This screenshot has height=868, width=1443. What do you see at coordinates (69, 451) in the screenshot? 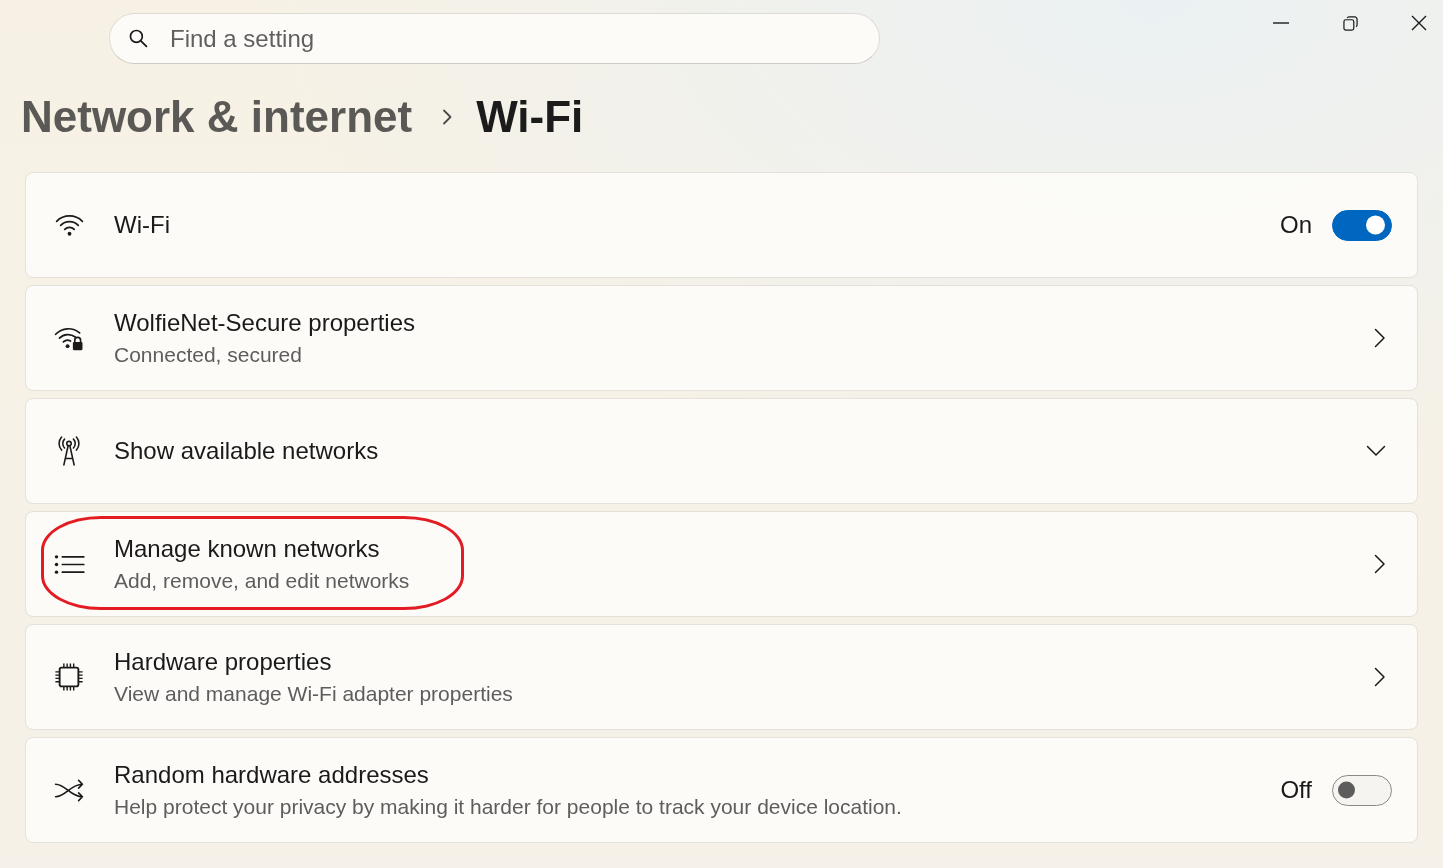
I see `radio-tower-icon` at bounding box center [69, 451].